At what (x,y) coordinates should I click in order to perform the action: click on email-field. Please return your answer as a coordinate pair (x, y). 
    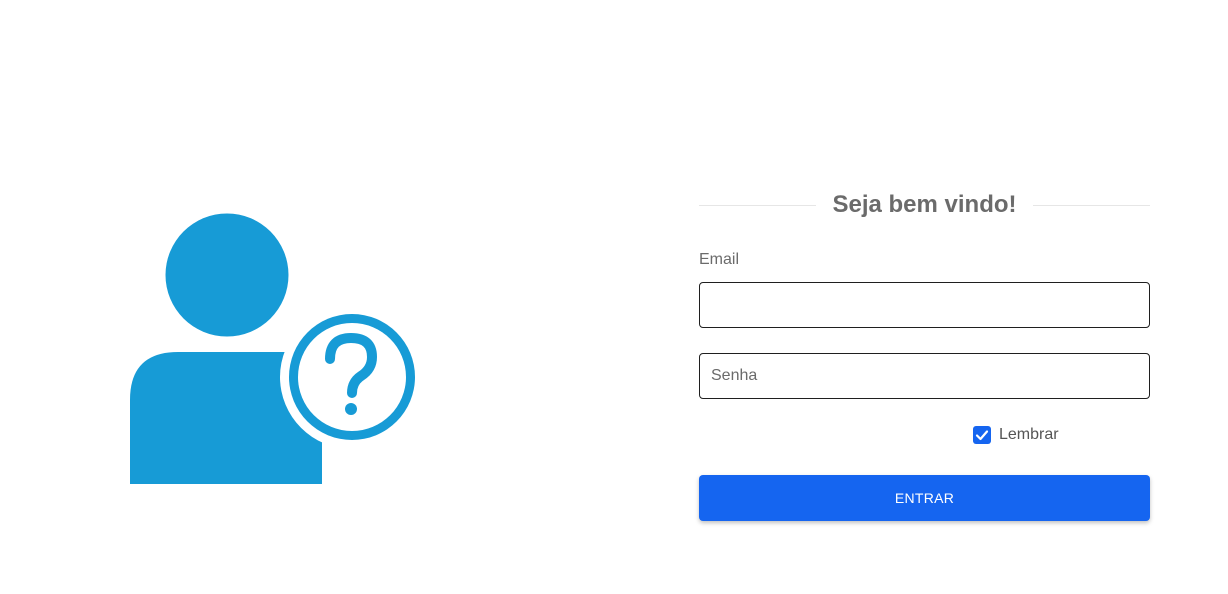
    Looking at the image, I should click on (924, 305).